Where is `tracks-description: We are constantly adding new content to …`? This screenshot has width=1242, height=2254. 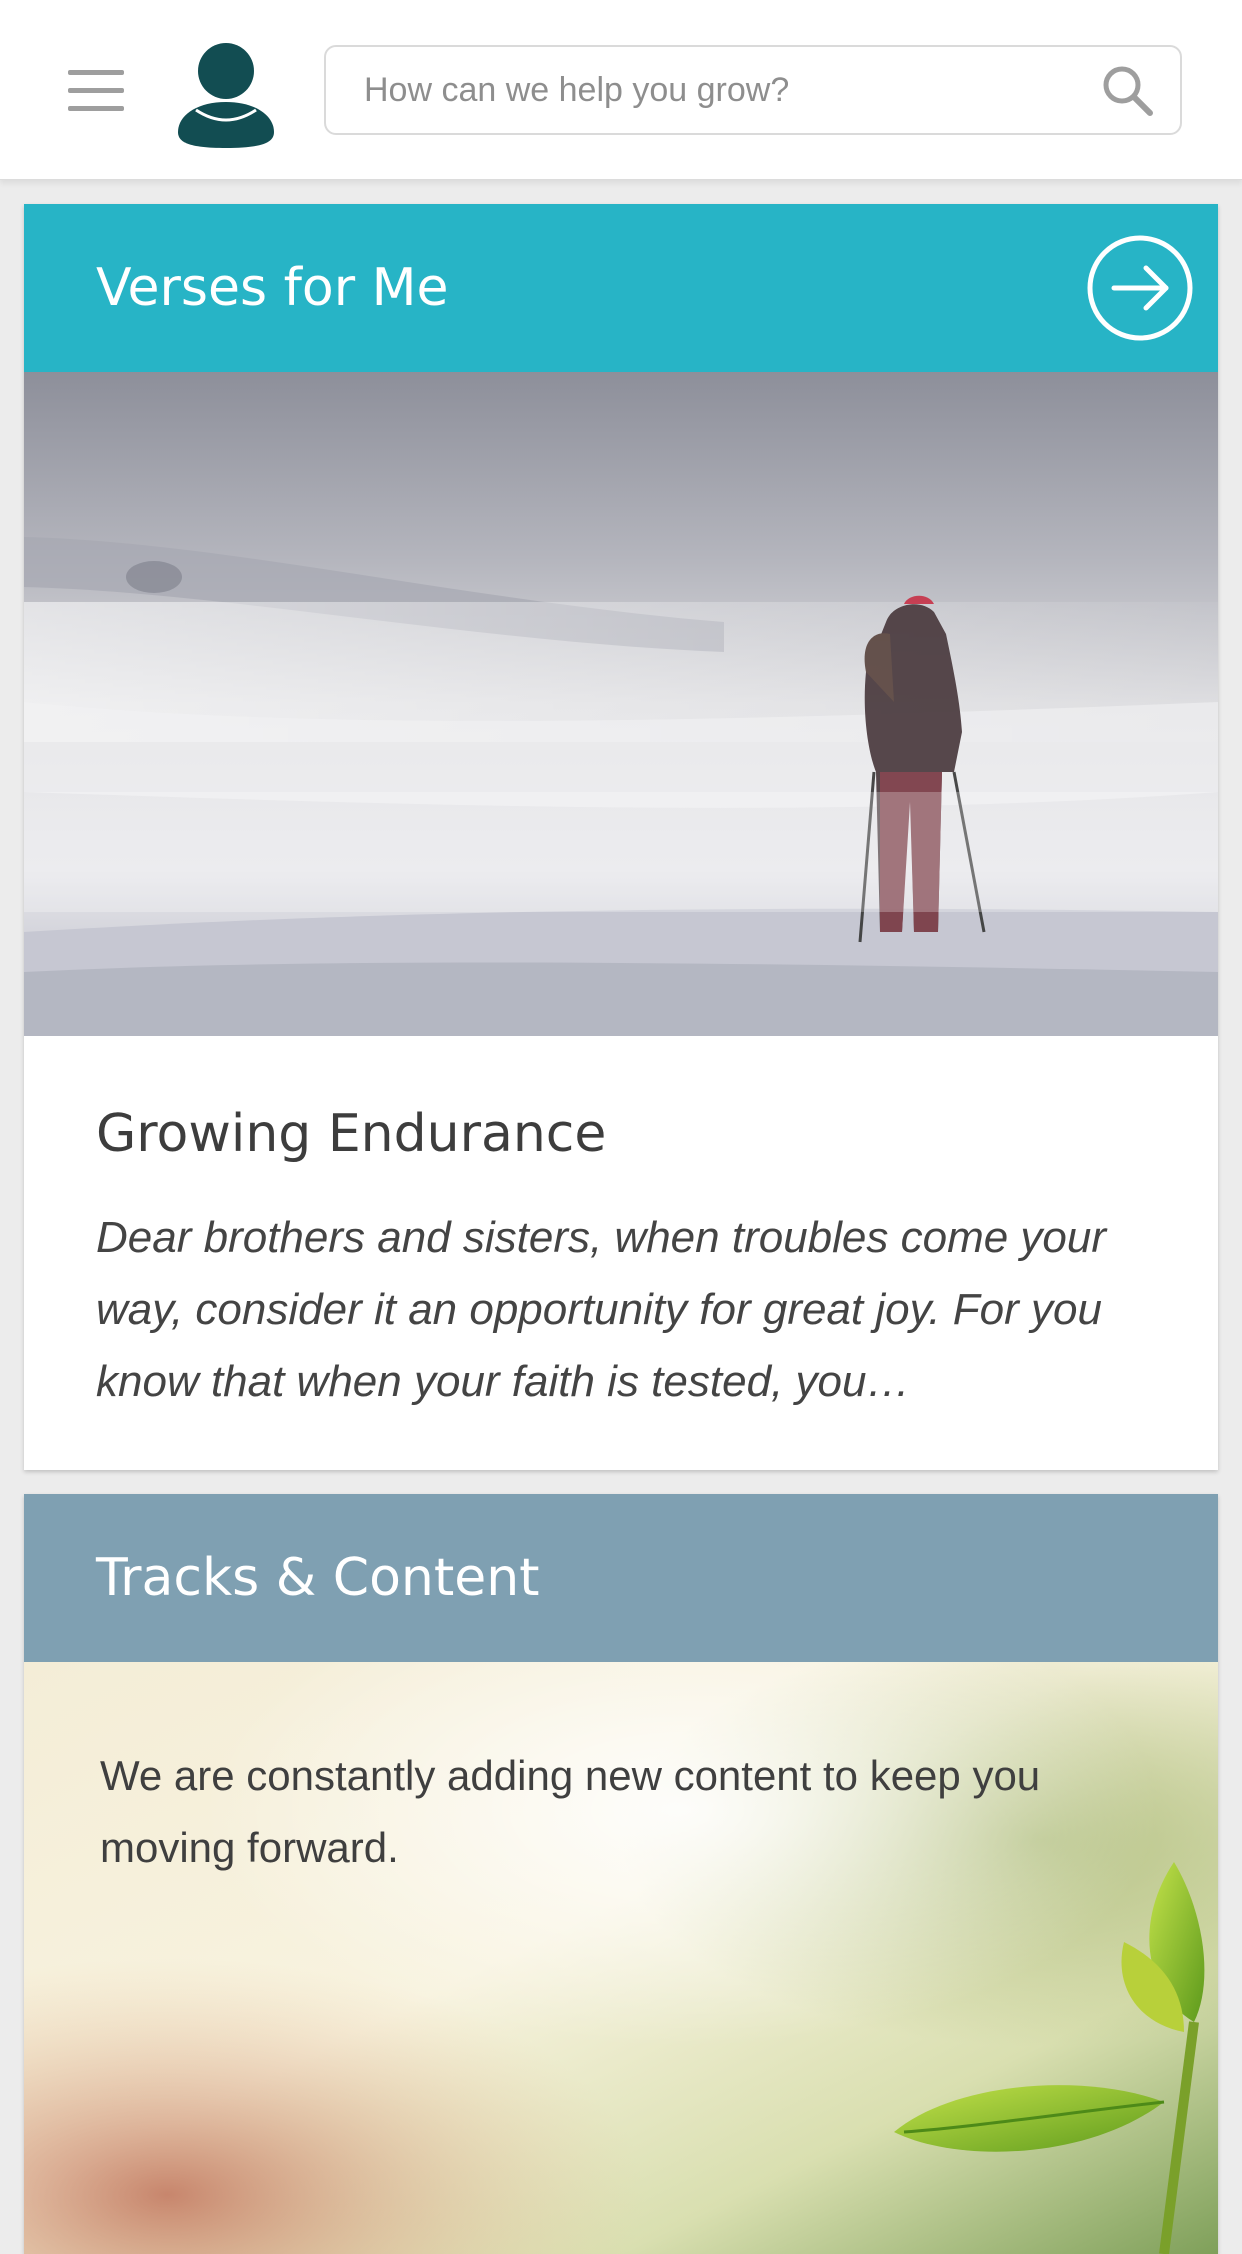
tracks-description: We are constantly adding new content to … is located at coordinates (570, 1811).